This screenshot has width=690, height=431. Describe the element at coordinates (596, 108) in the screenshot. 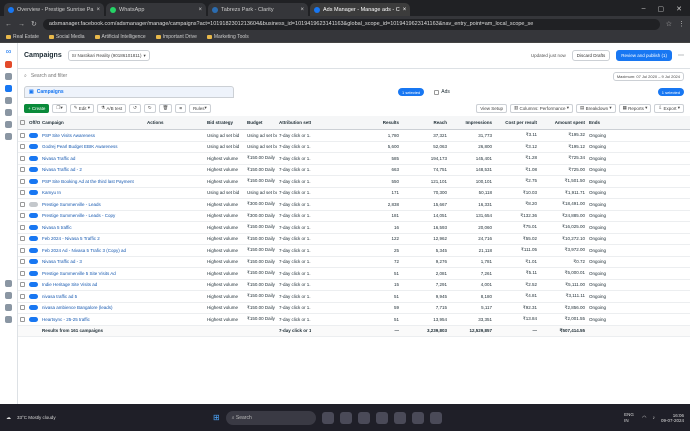

I see `breakdown-button: ▤ Breakdown ▾` at that location.